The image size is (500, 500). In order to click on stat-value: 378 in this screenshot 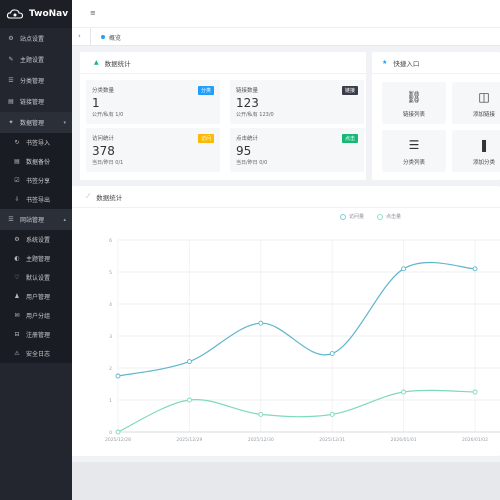, I will do `click(103, 151)`.